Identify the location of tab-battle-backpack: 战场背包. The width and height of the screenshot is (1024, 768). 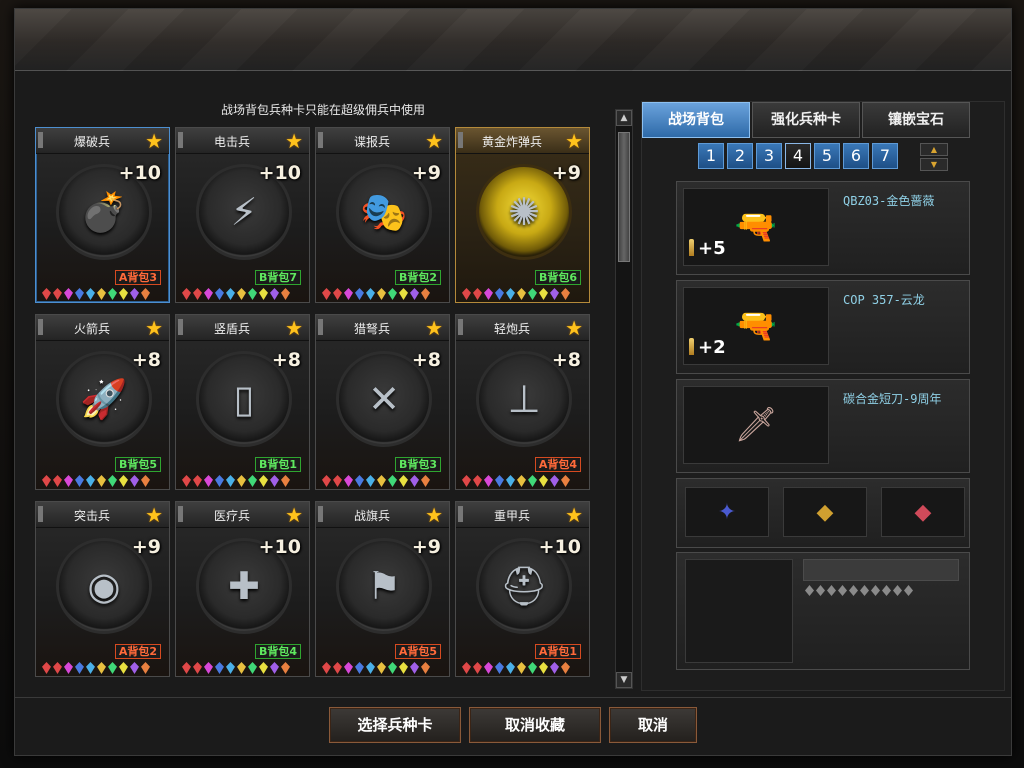
(696, 120).